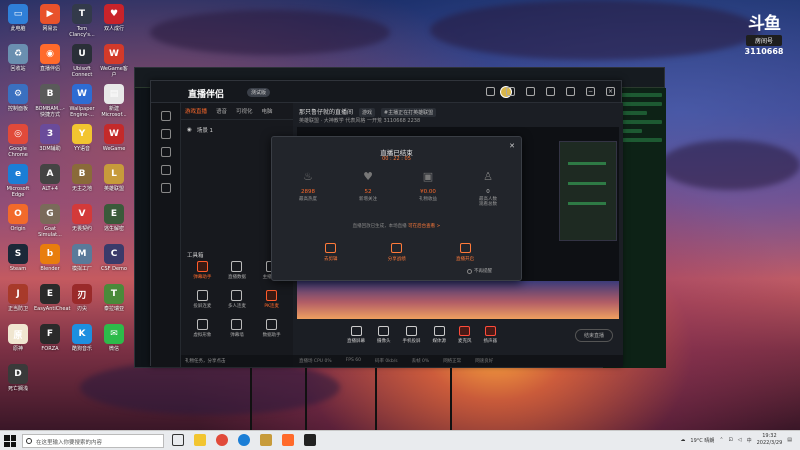  What do you see at coordinates (82, 218) in the screenshot?
I see `desktop-icon: V 无畏契约` at bounding box center [82, 218].